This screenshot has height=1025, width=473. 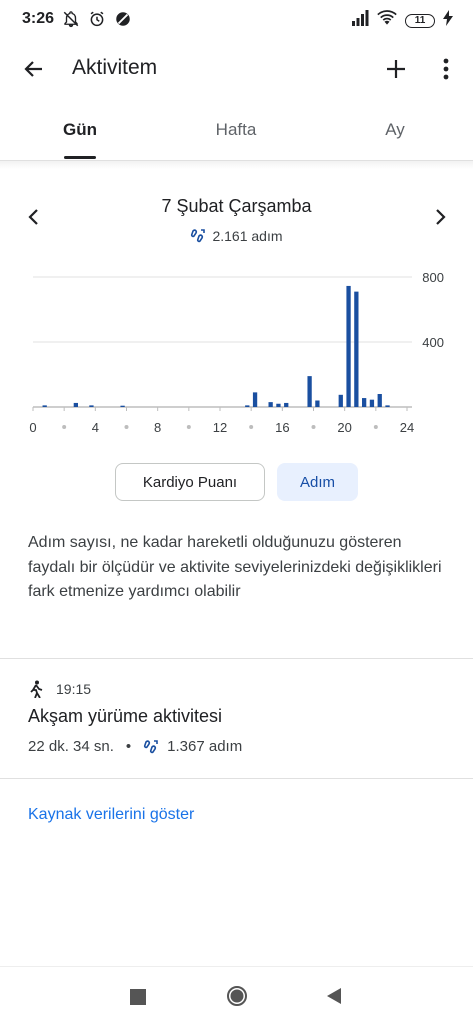 What do you see at coordinates (115, 67) in the screenshot?
I see `page-title: Aktivitem` at bounding box center [115, 67].